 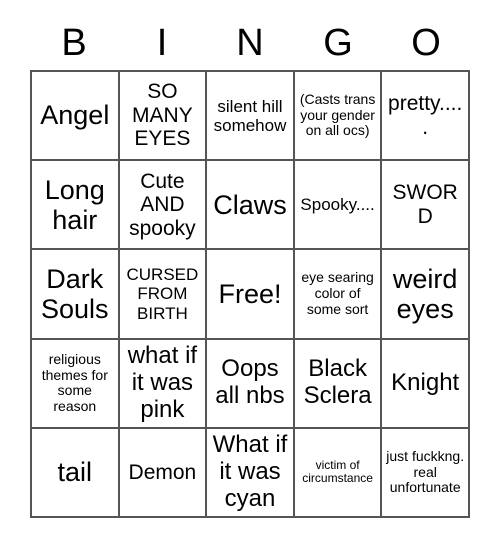 I want to click on bingo-cell-label: SWORD, so click(x=425, y=204).